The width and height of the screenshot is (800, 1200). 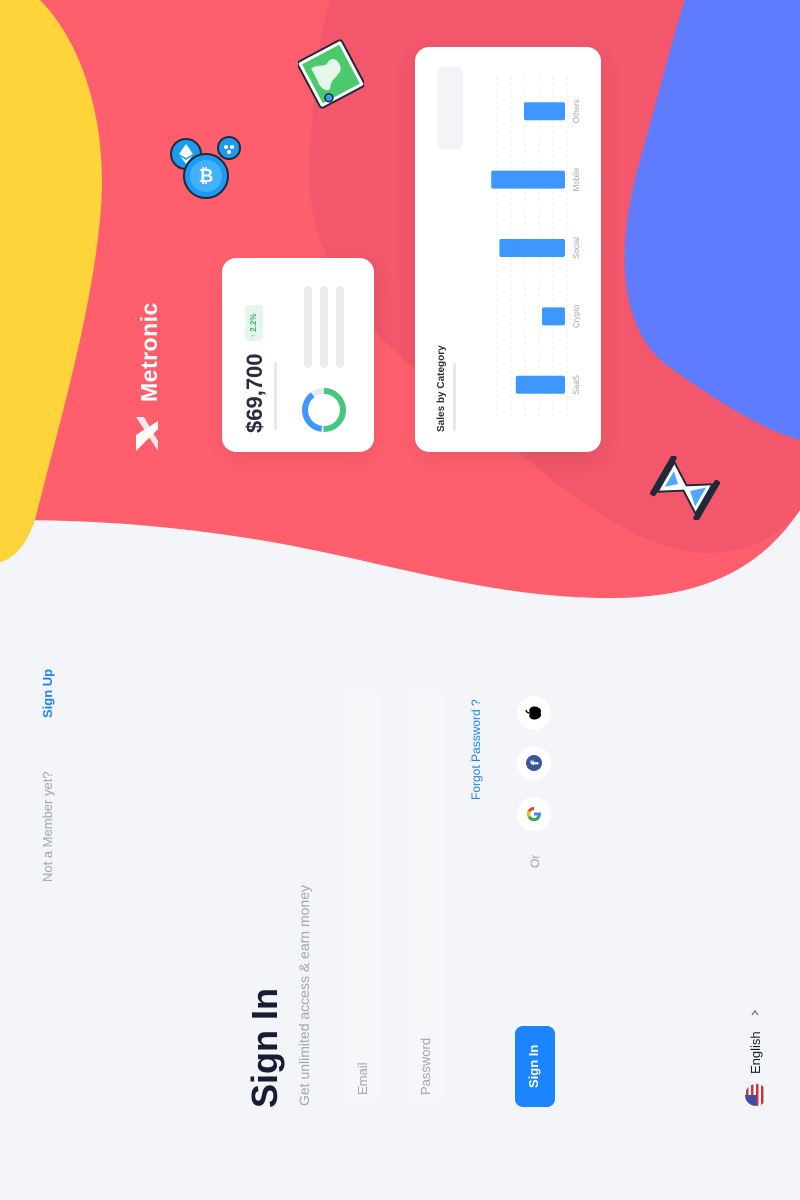 What do you see at coordinates (535, 861) in the screenshot?
I see `or-separator: Or` at bounding box center [535, 861].